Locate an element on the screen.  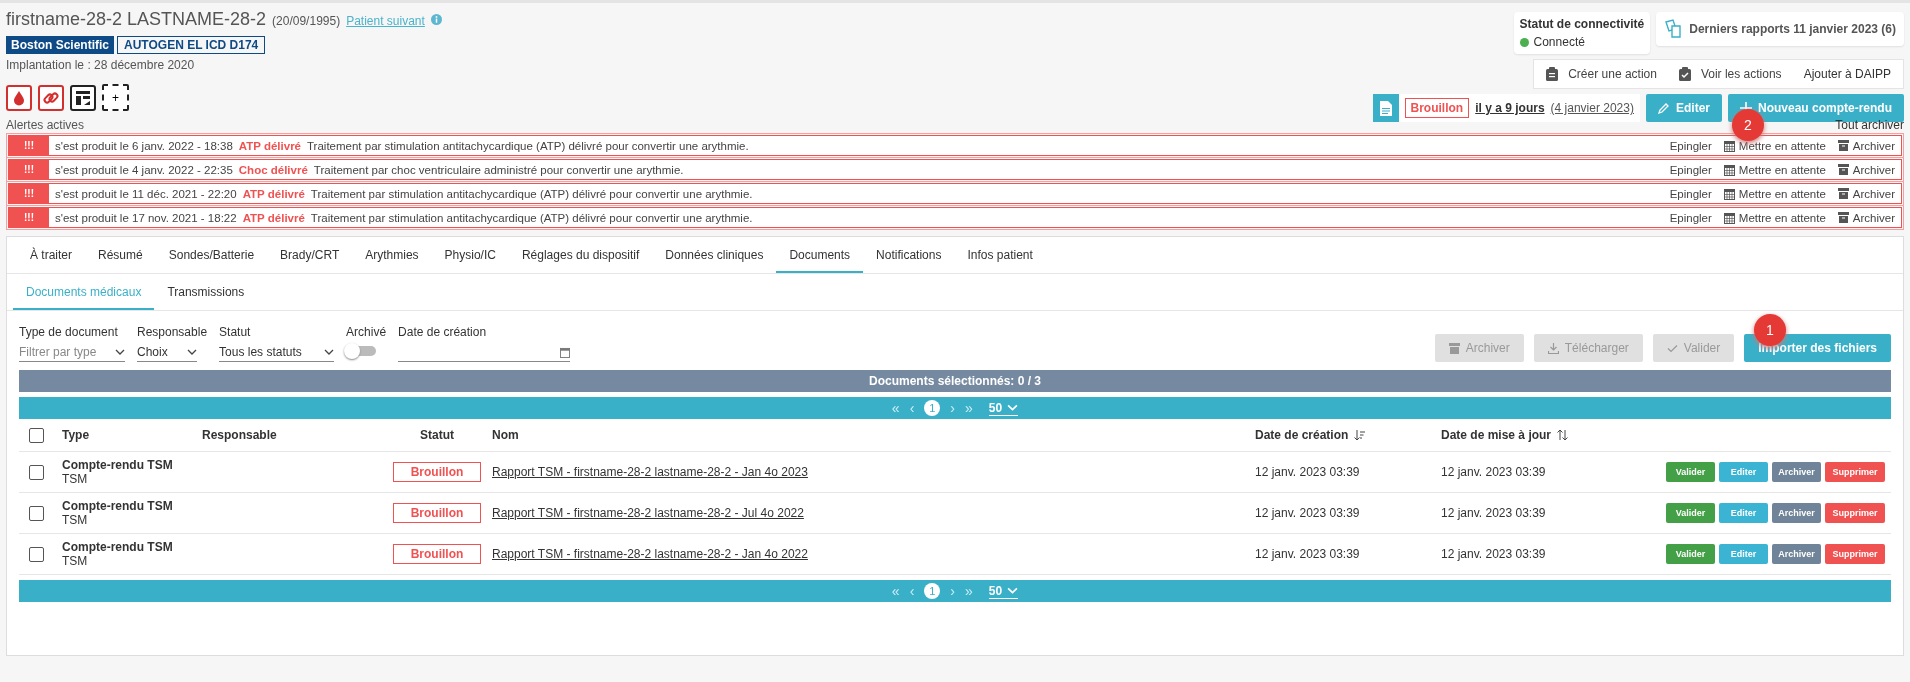
draft-status: Brouillon is located at coordinates (1437, 108).